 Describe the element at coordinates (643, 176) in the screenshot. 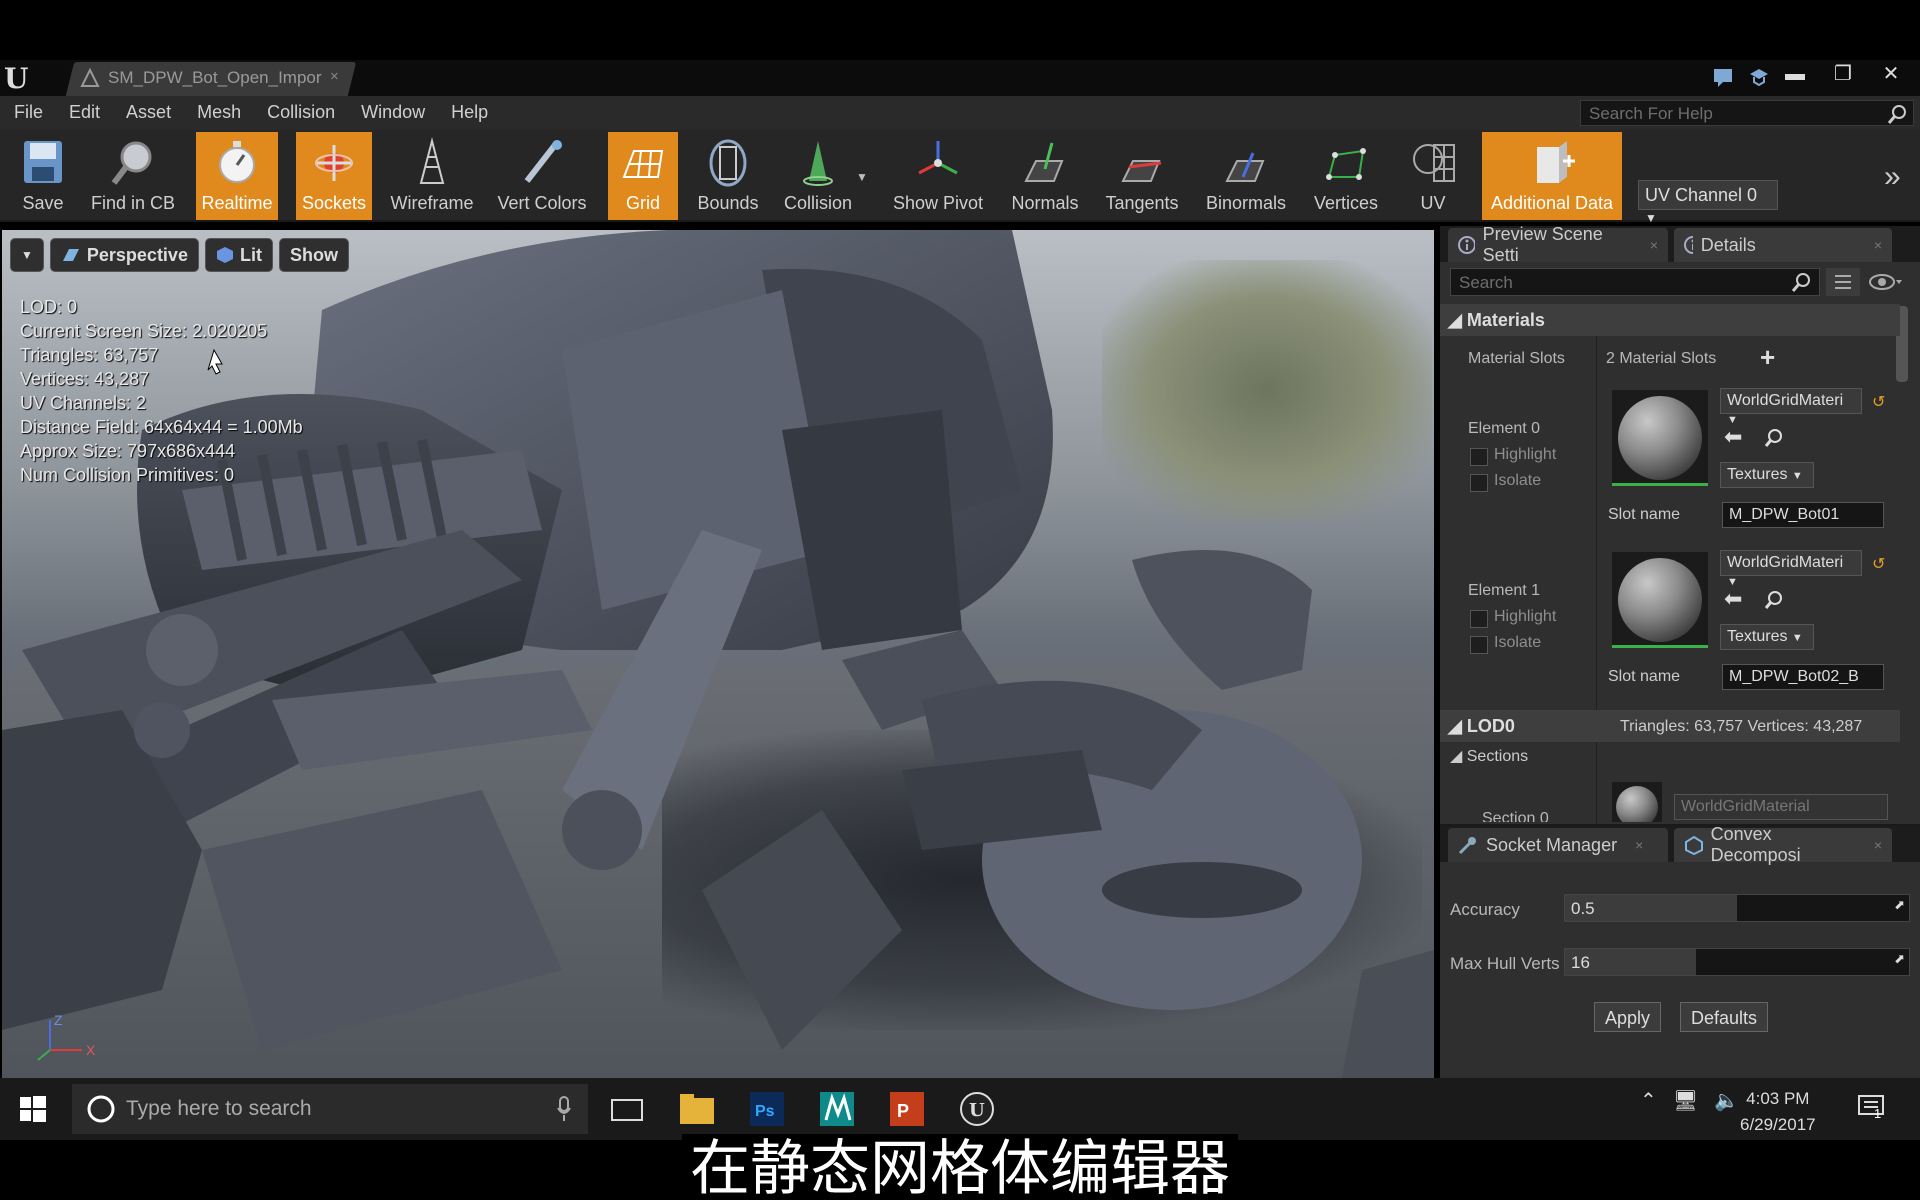

I see `grid-button: Grid` at that location.